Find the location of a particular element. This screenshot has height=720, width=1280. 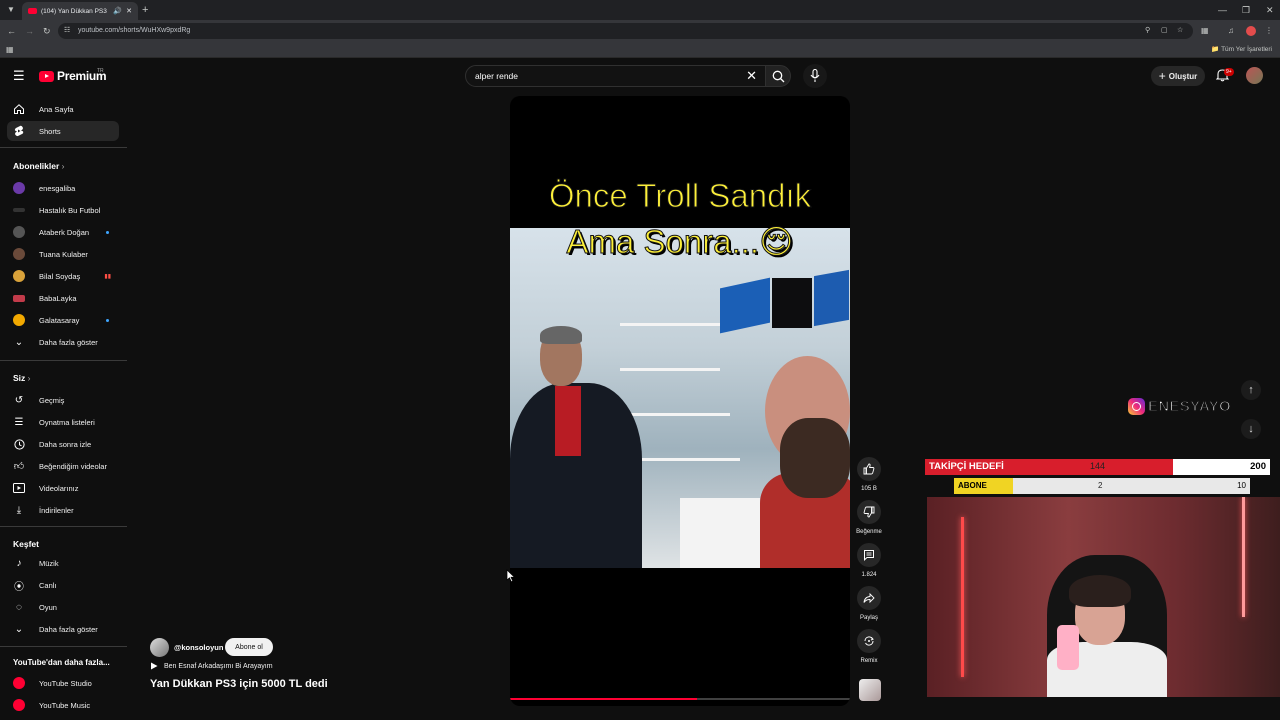

comments-button: 1.824 is located at coordinates (869, 560).